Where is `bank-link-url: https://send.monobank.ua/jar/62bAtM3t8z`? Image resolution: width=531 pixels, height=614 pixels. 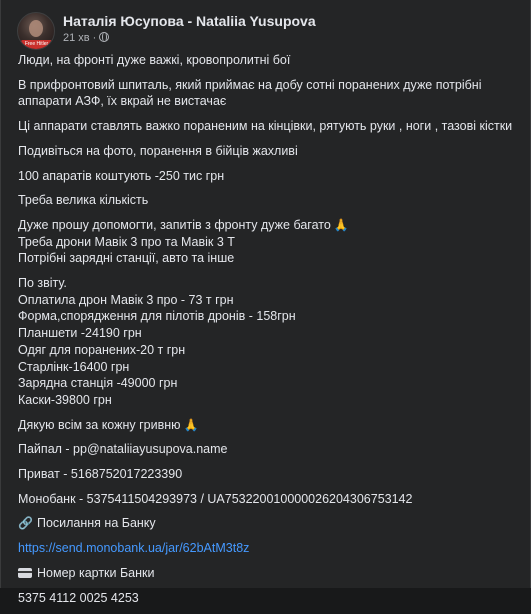 bank-link-url: https://send.monobank.ua/jar/62bAtM3t8z is located at coordinates (270, 548).